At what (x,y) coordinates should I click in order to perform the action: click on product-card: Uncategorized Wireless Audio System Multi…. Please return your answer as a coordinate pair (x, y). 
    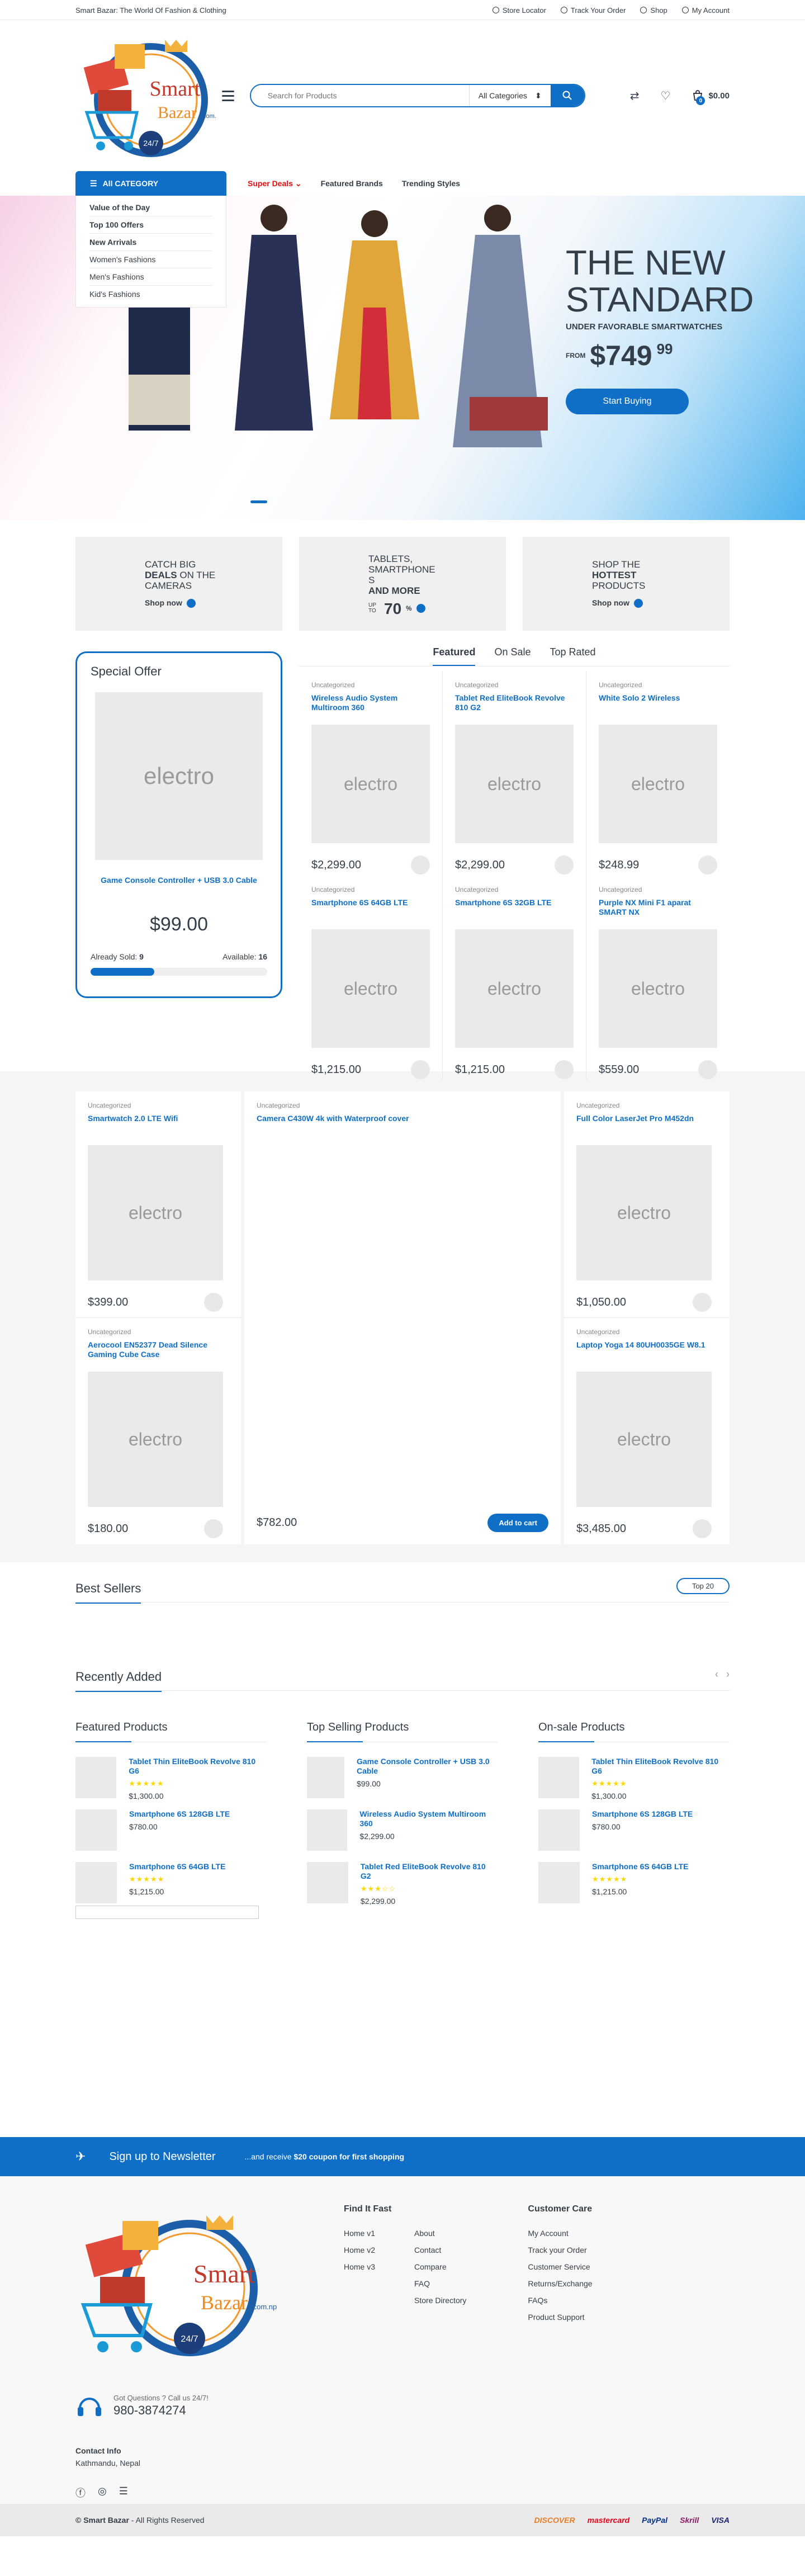
    Looking at the image, I should click on (371, 773).